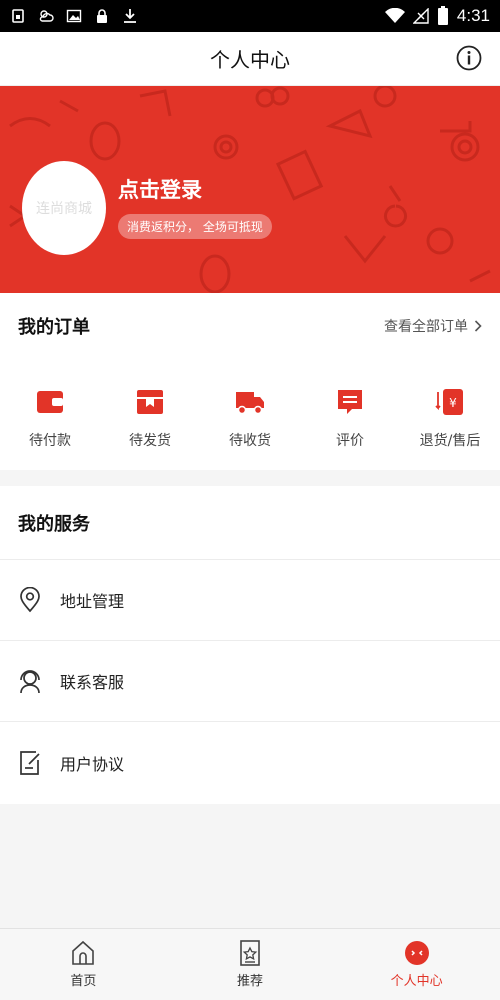  What do you see at coordinates (92, 601) in the screenshot?
I see `service-label: 地址管理` at bounding box center [92, 601].